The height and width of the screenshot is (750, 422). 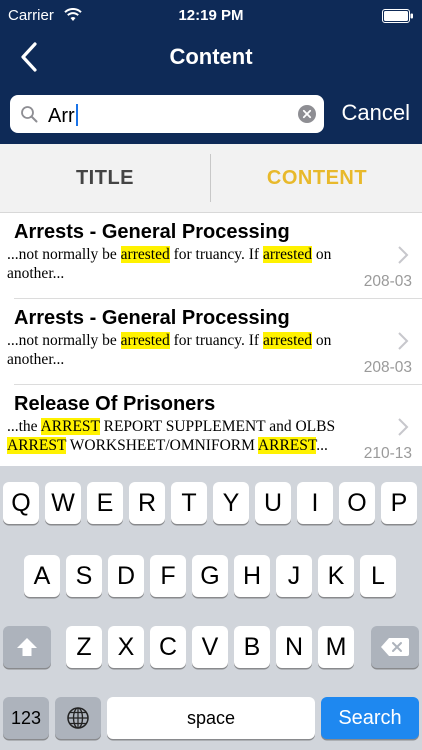 I want to click on result-code: 210-13, so click(x=387, y=453).